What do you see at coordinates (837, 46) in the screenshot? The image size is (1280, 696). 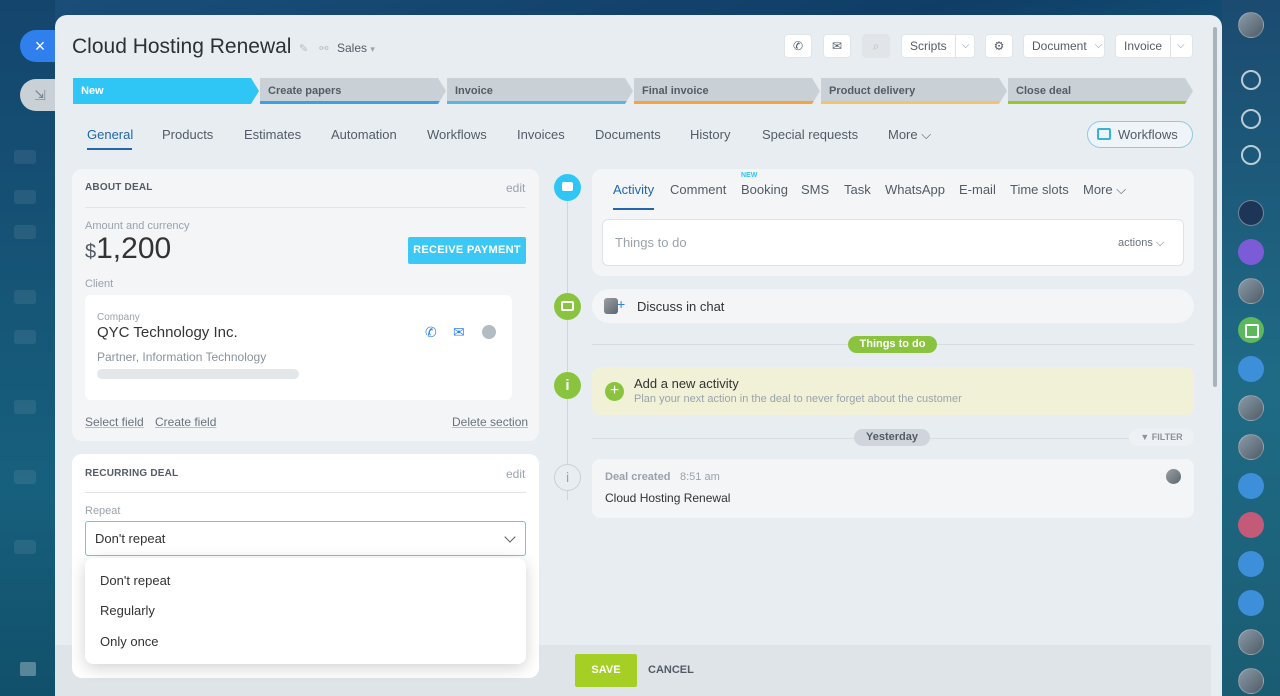 I see `email-button: ✉` at bounding box center [837, 46].